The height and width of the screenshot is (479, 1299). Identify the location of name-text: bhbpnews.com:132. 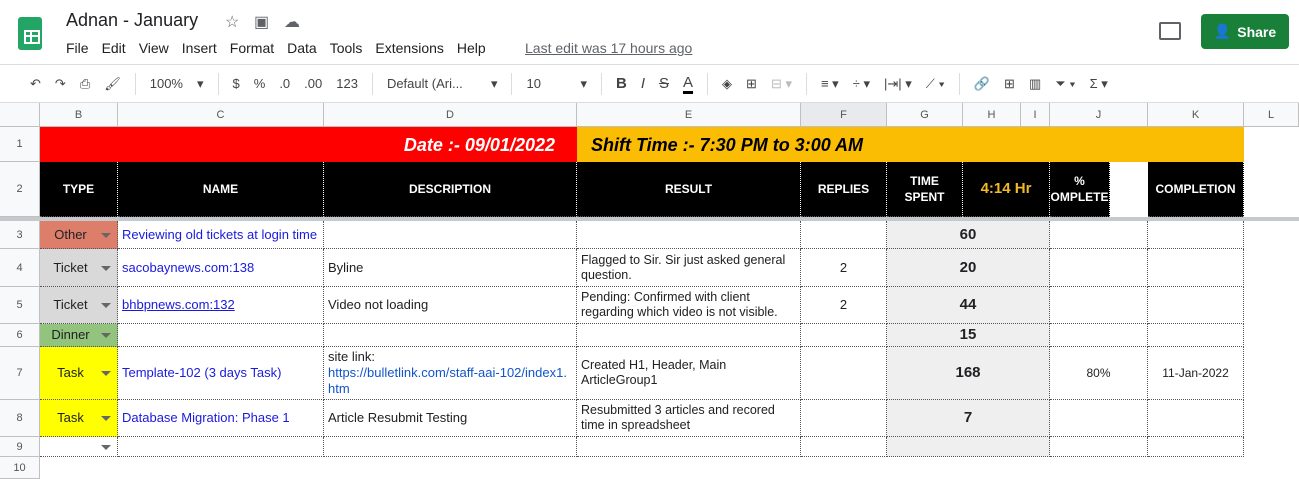
(178, 305).